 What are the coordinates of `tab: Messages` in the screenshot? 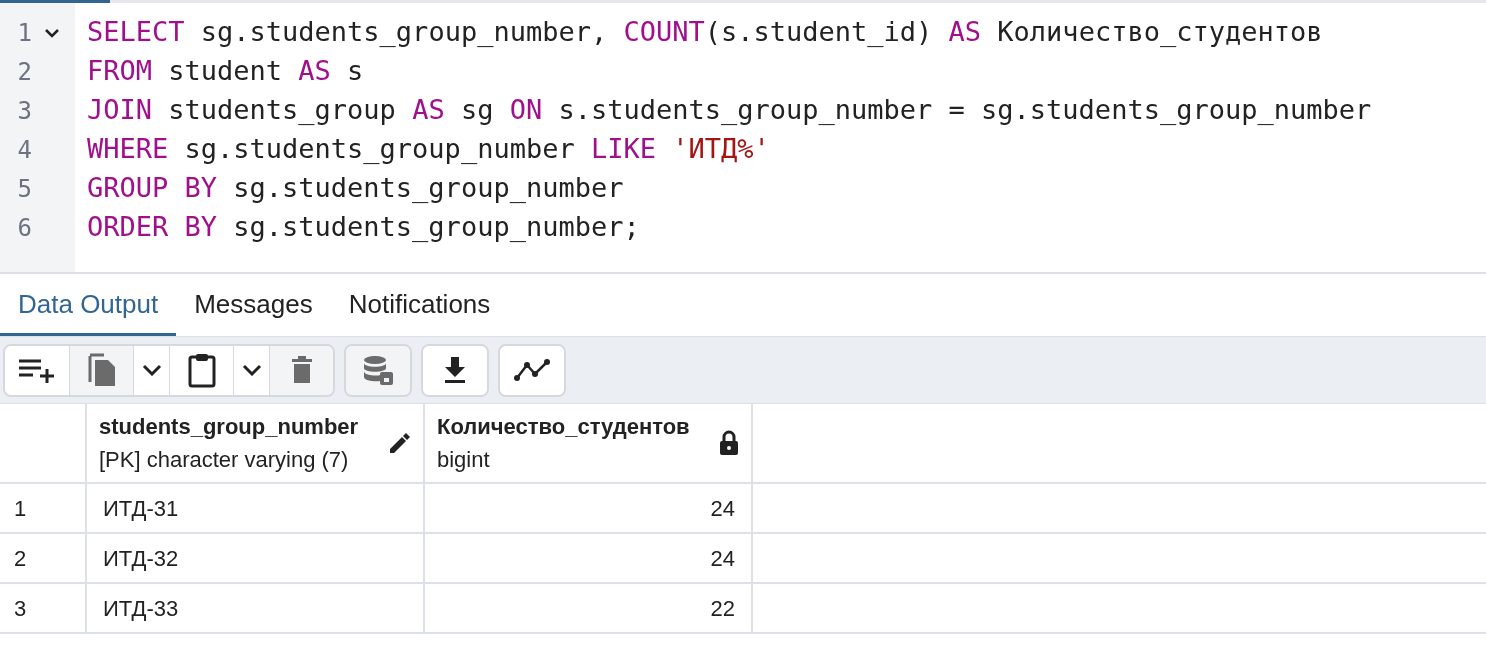 It's located at (253, 305).